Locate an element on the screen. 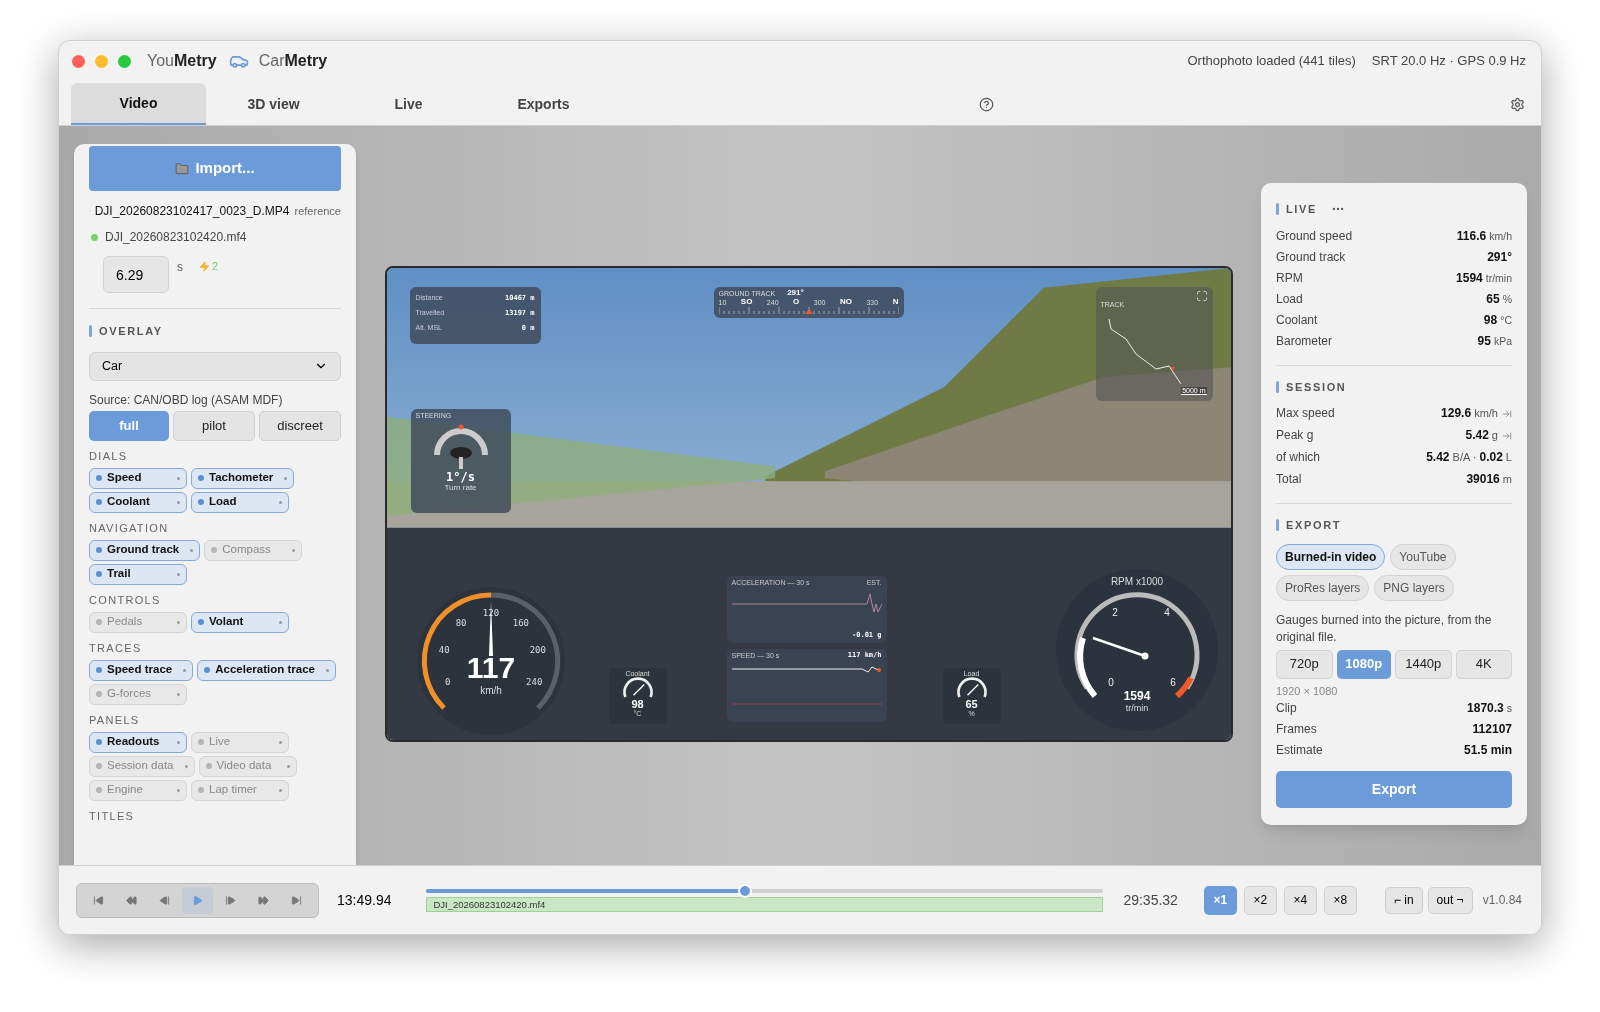  row-label: Total is located at coordinates (1289, 479).